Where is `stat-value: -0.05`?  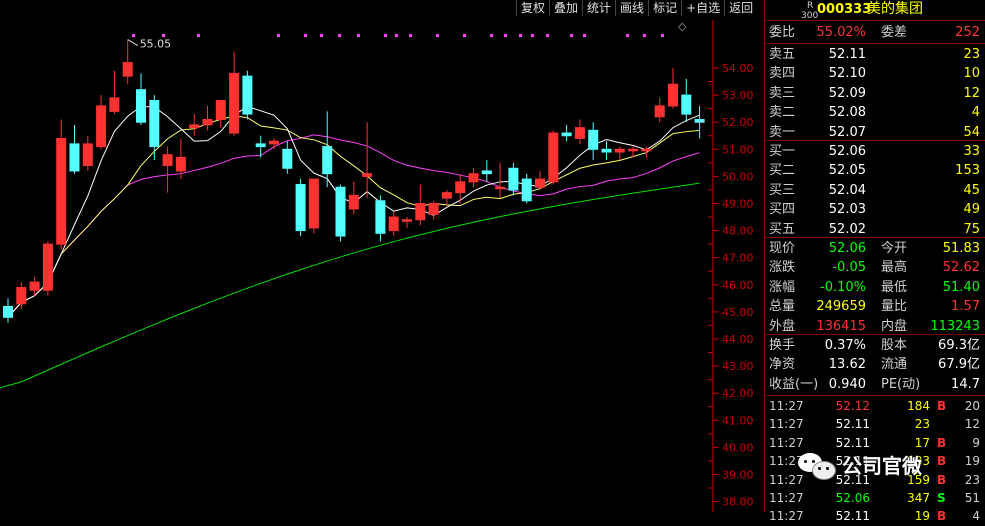
stat-value: -0.05 is located at coordinates (849, 268).